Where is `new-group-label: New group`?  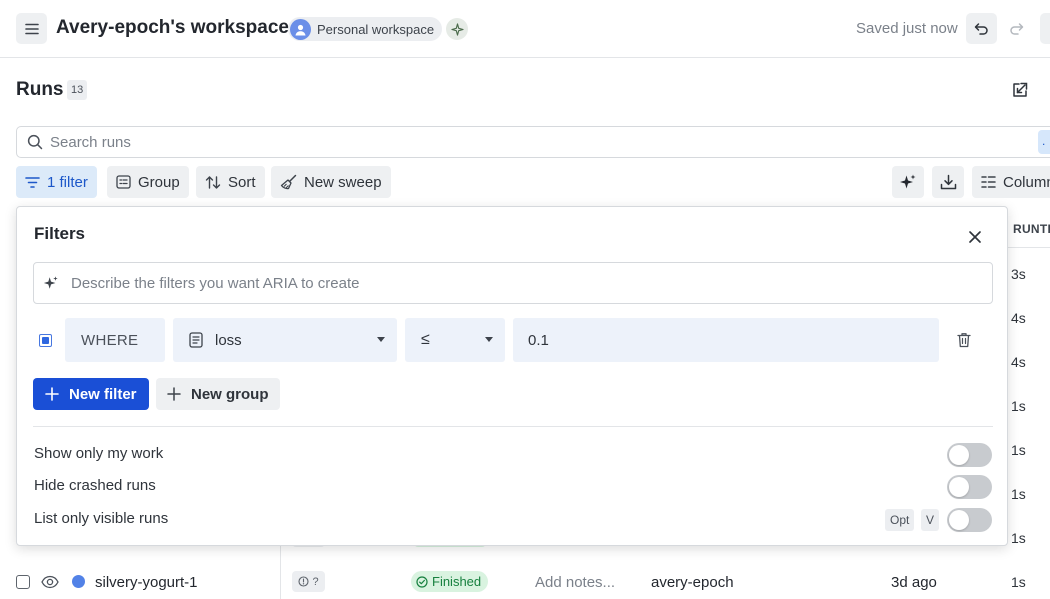 new-group-label: New group is located at coordinates (230, 394).